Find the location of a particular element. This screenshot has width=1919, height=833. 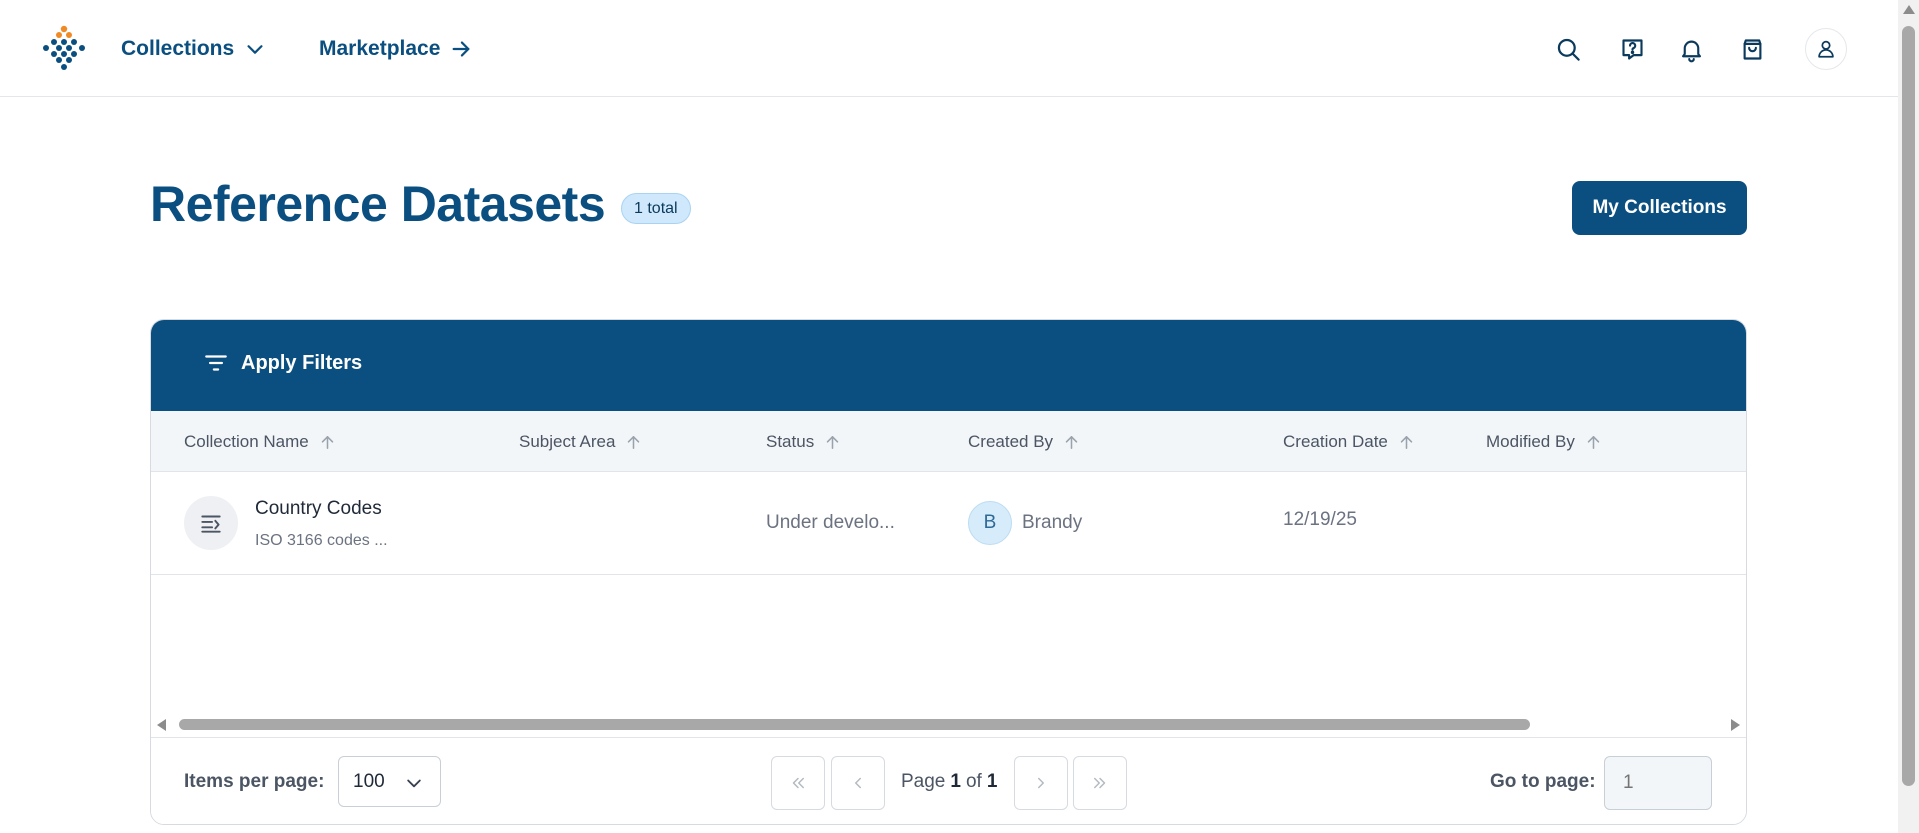

column-header-created-by: Created By is located at coordinates (1024, 442).